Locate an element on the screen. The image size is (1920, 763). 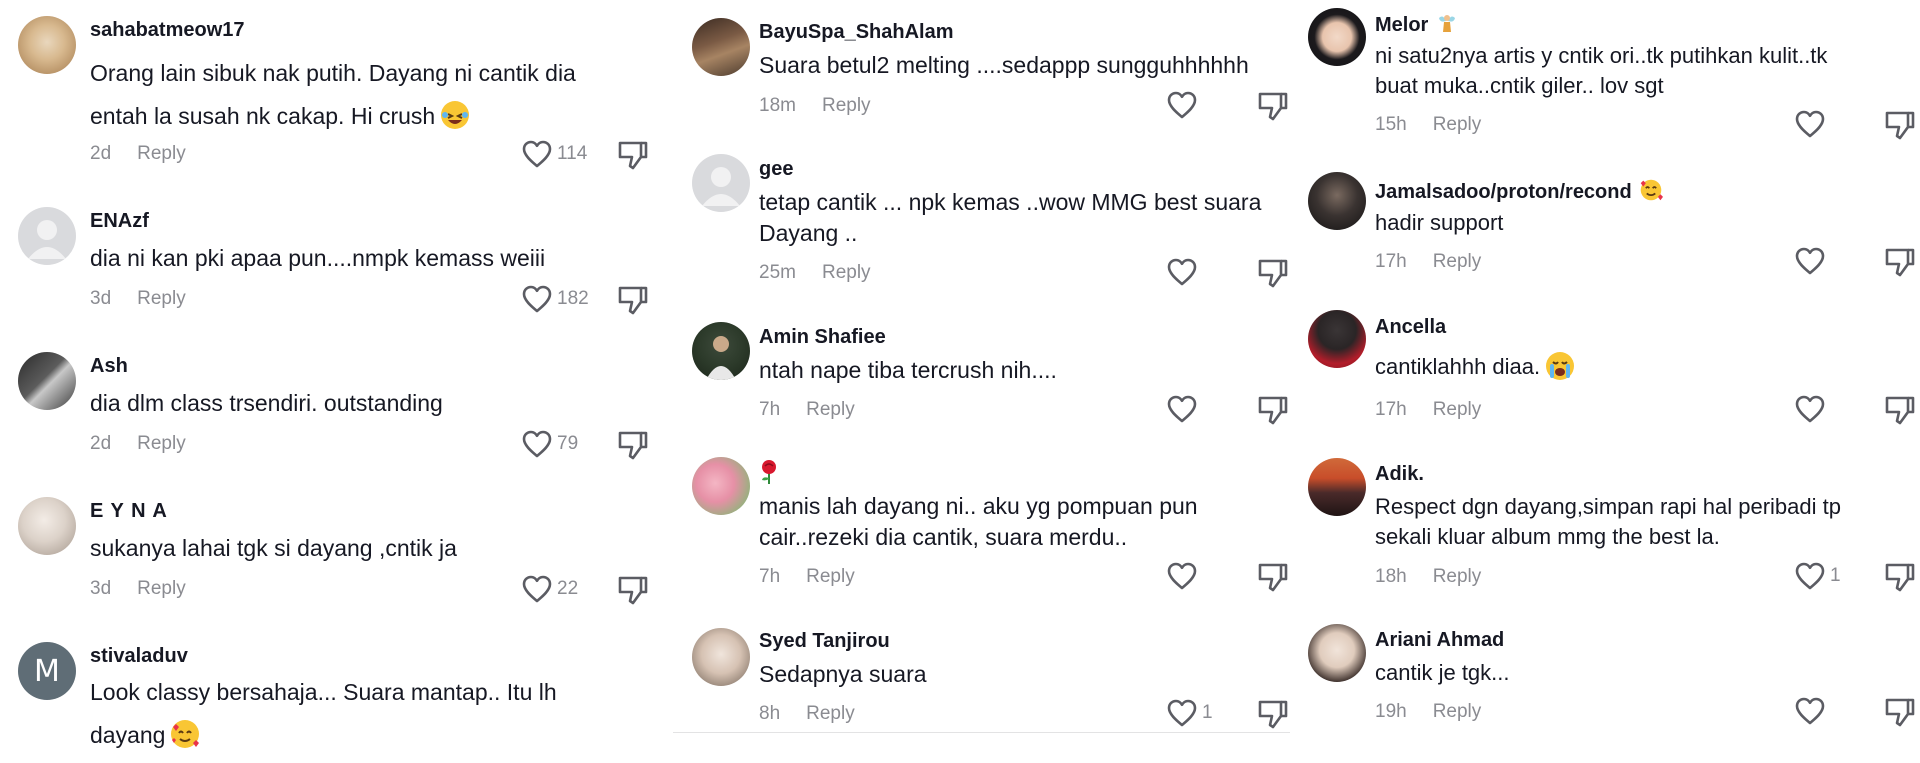
comment-text-line: cair..rezeki dia cantik, suara merdu.. is located at coordinates (943, 537).